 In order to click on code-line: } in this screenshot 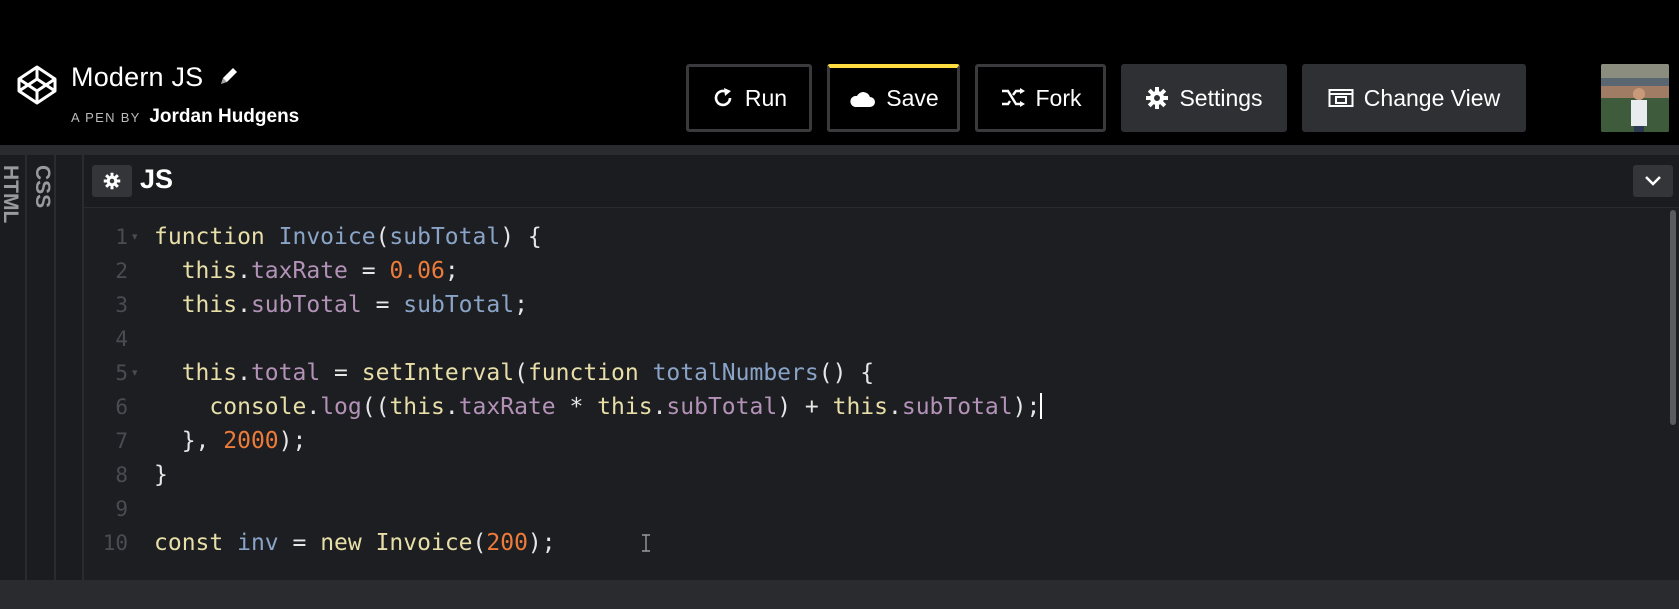, I will do `click(161, 475)`.